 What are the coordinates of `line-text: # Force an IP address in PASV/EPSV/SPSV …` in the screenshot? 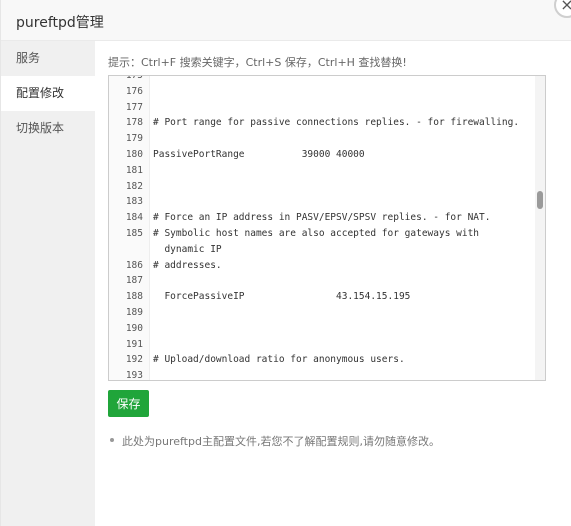 It's located at (322, 218).